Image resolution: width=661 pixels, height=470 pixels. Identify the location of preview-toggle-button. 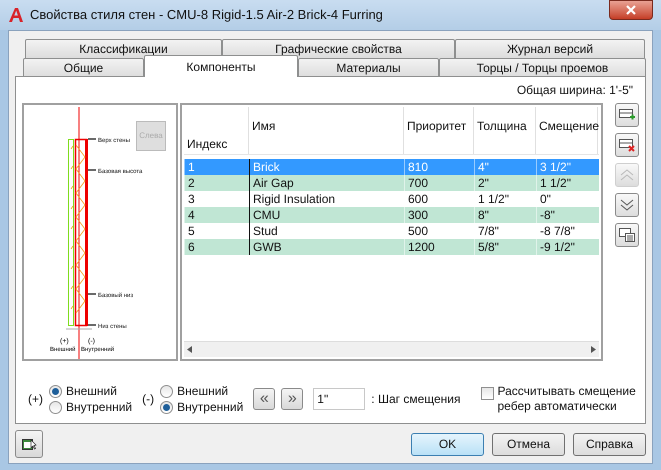
(29, 444).